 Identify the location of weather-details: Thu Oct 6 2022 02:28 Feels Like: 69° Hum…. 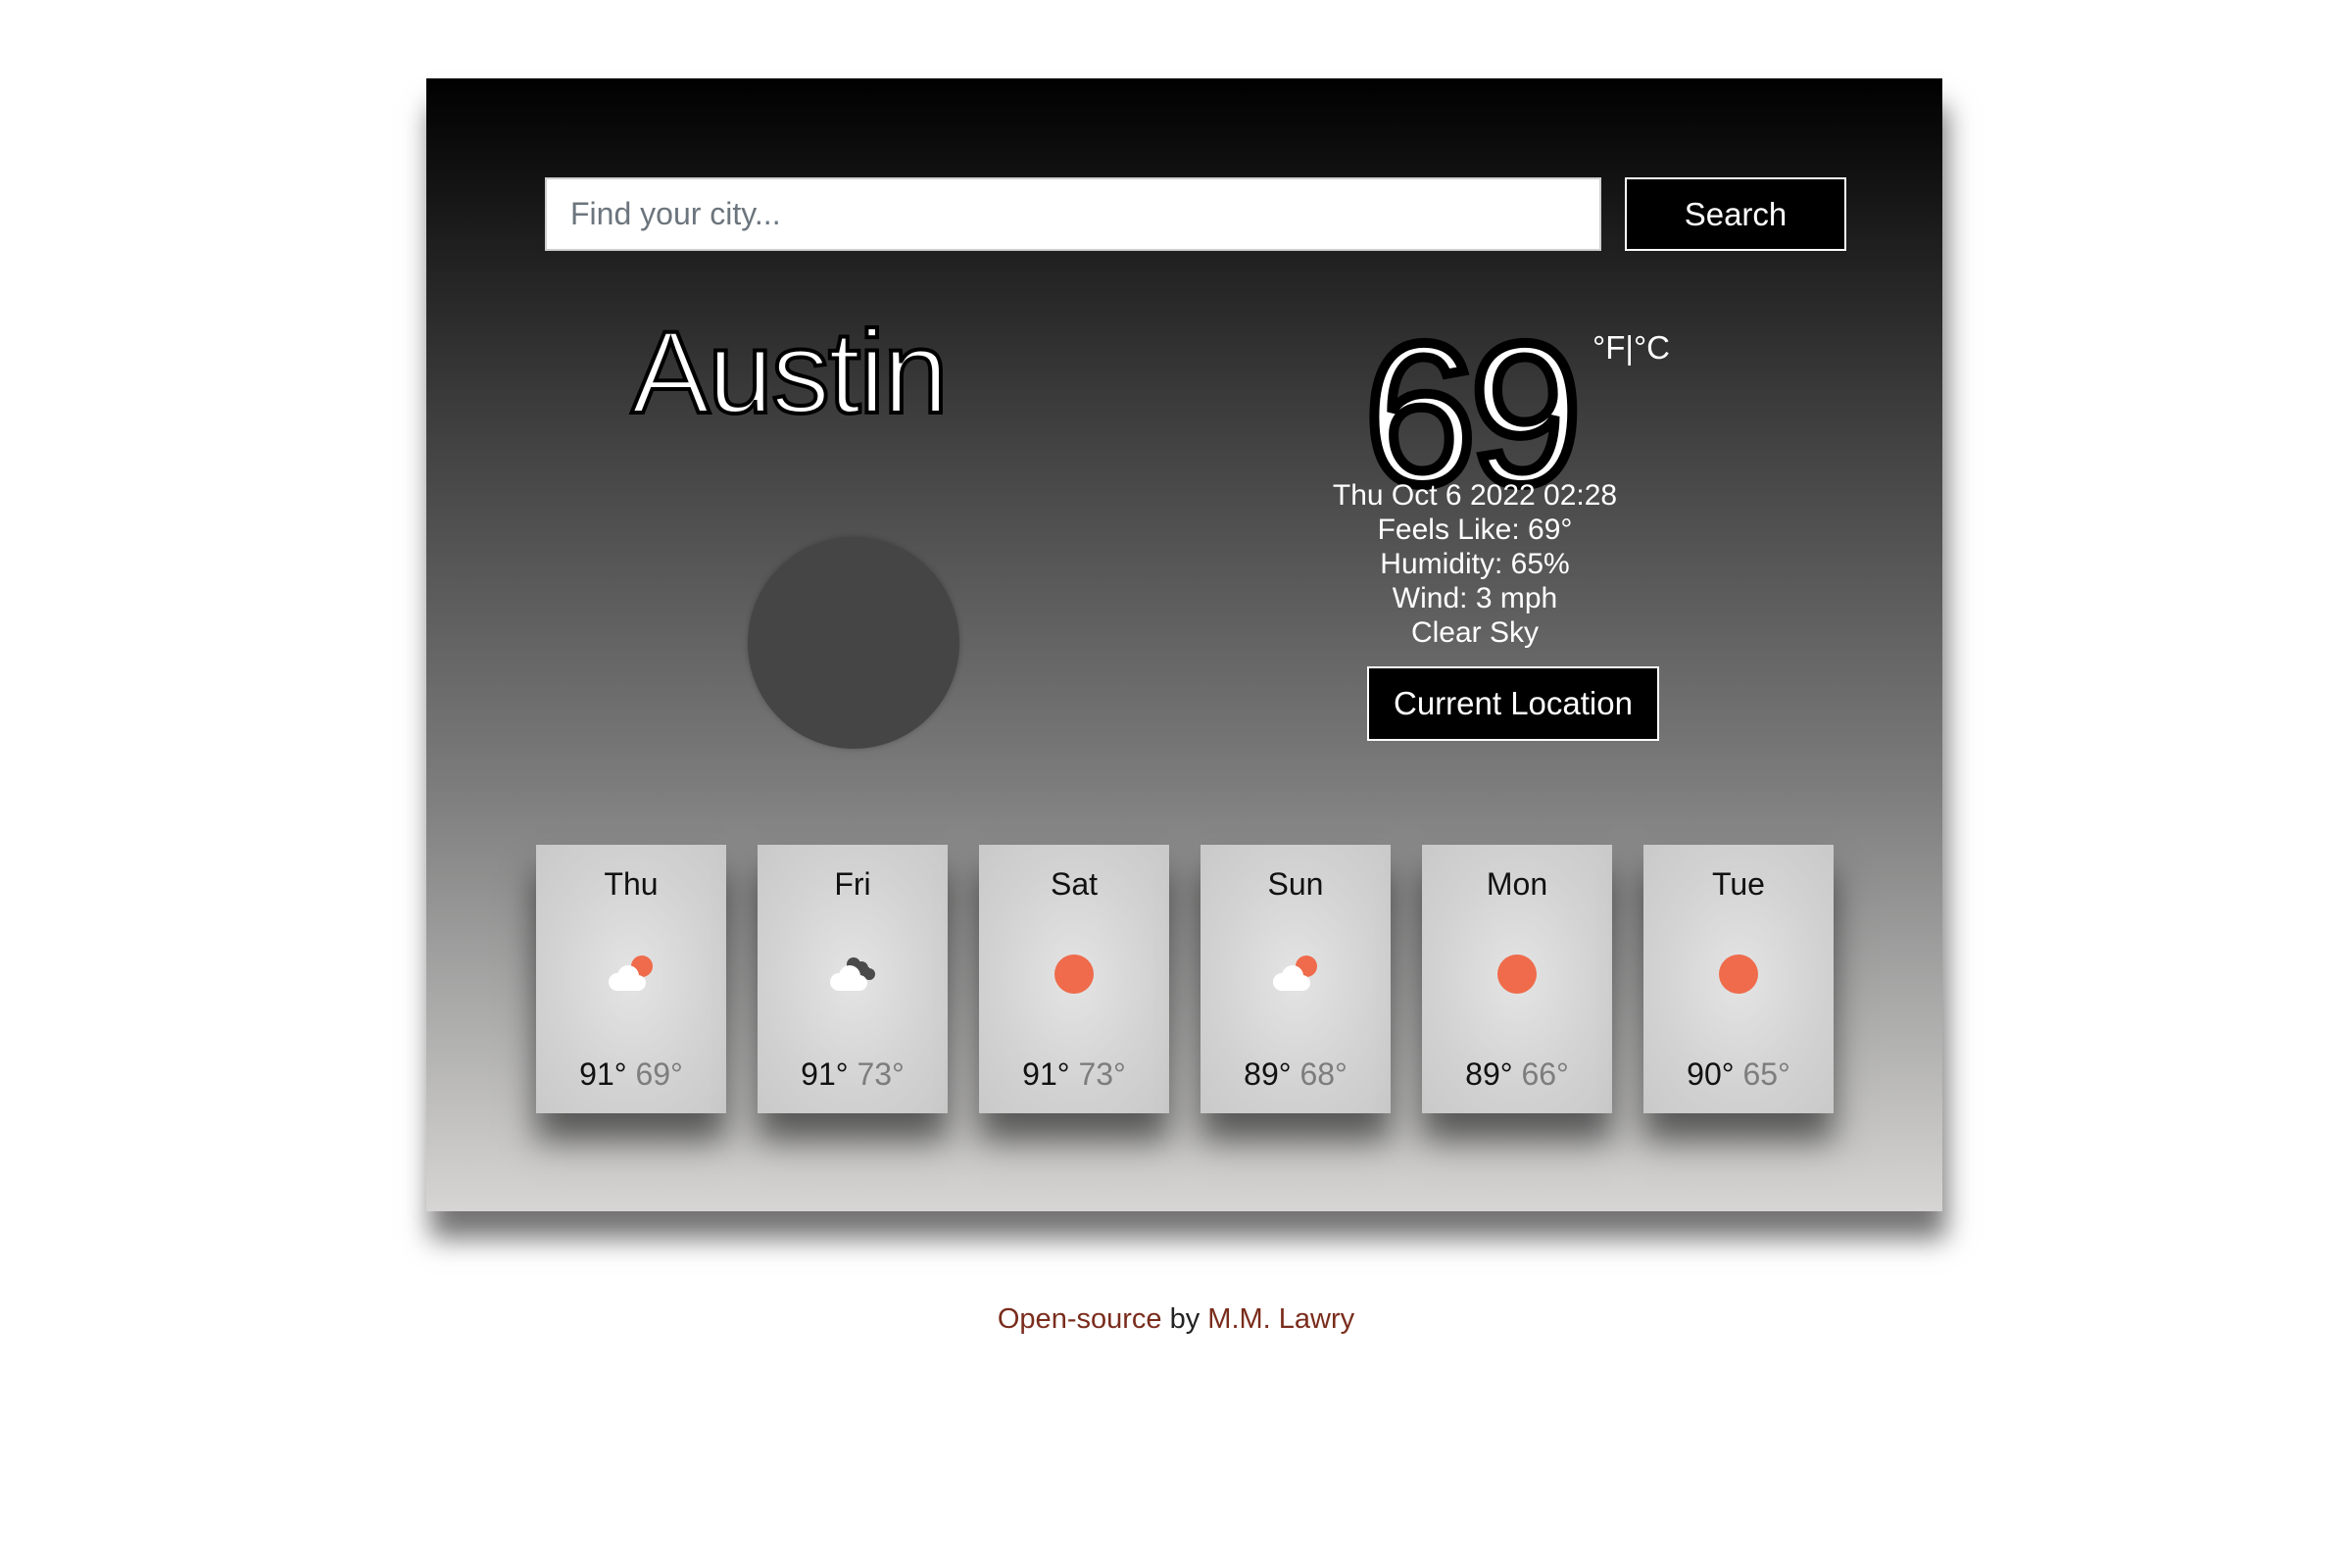
(1475, 564).